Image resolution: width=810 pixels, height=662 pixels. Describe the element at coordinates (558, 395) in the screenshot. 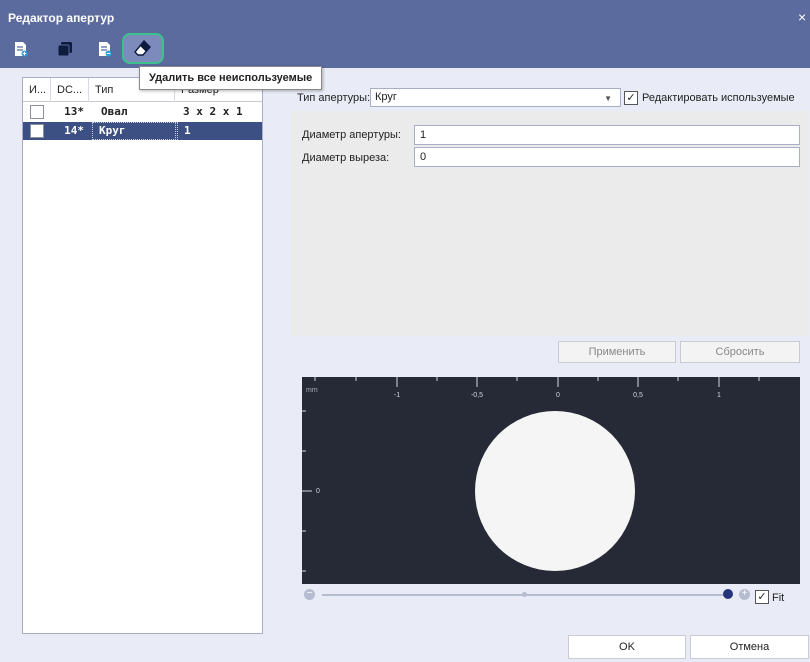

I see `x-tick-label: 0` at that location.